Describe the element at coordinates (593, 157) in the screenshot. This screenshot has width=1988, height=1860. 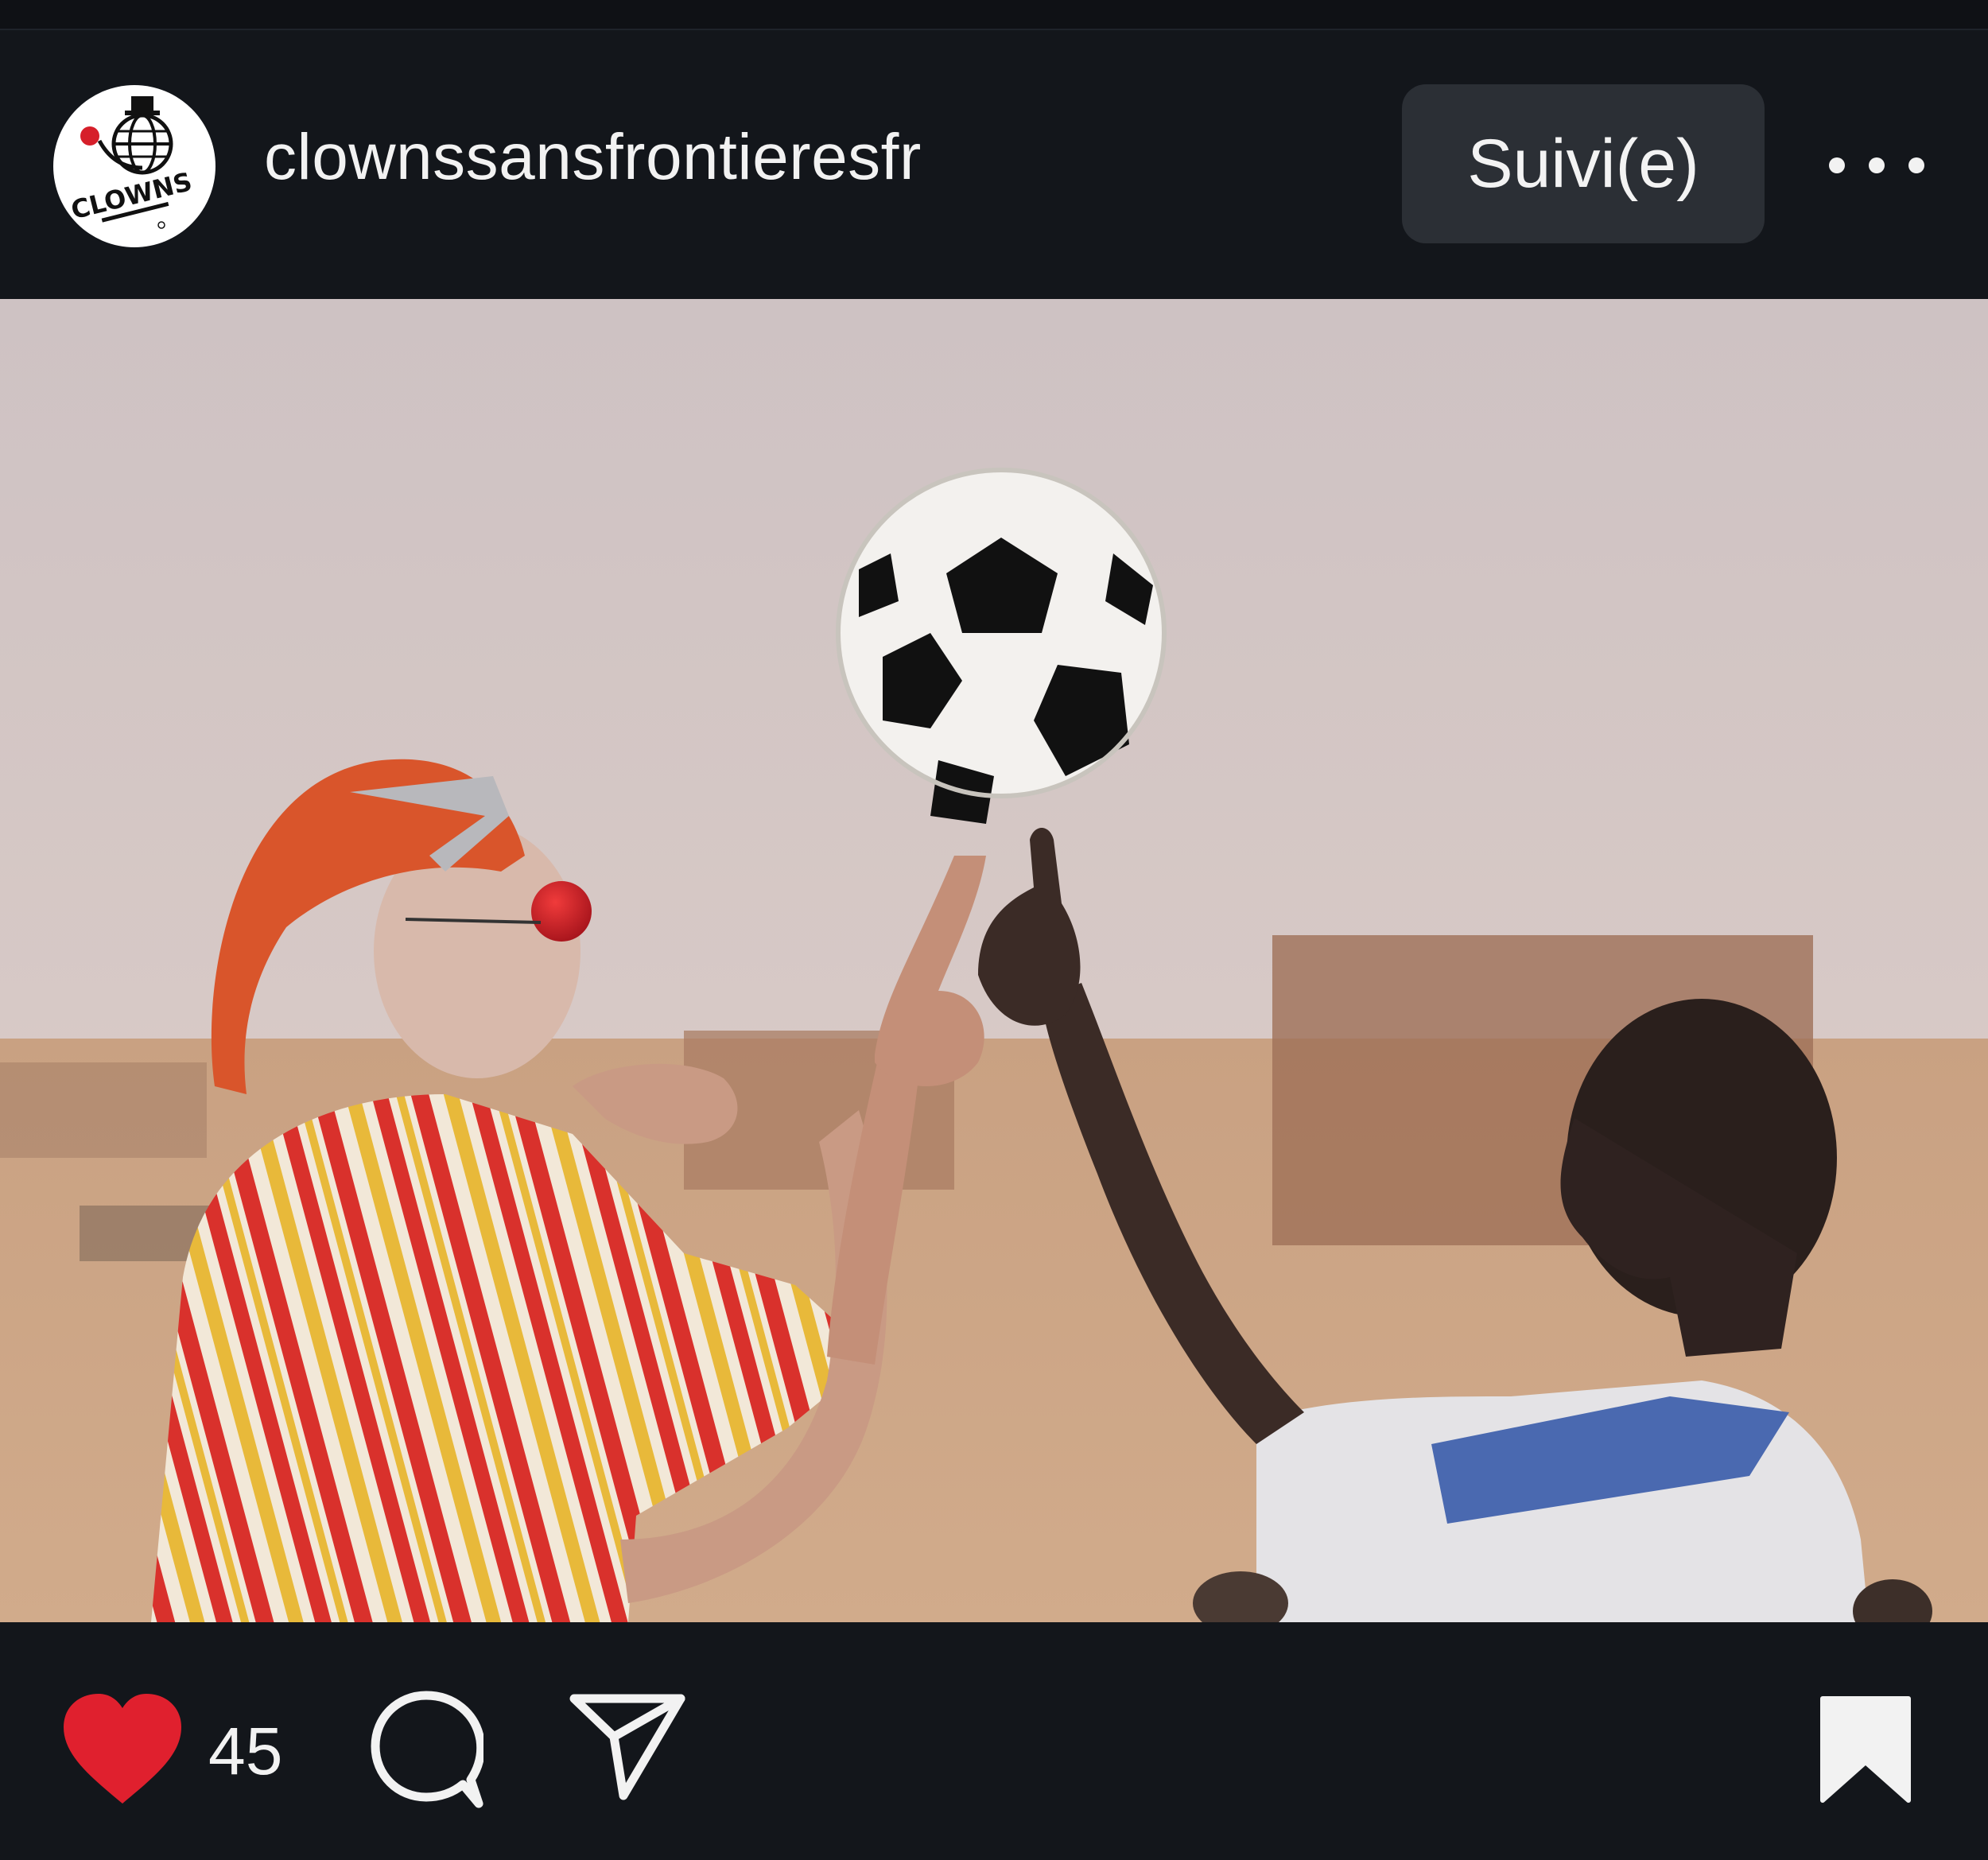
I see `username: clownssansfrontieresfr` at that location.